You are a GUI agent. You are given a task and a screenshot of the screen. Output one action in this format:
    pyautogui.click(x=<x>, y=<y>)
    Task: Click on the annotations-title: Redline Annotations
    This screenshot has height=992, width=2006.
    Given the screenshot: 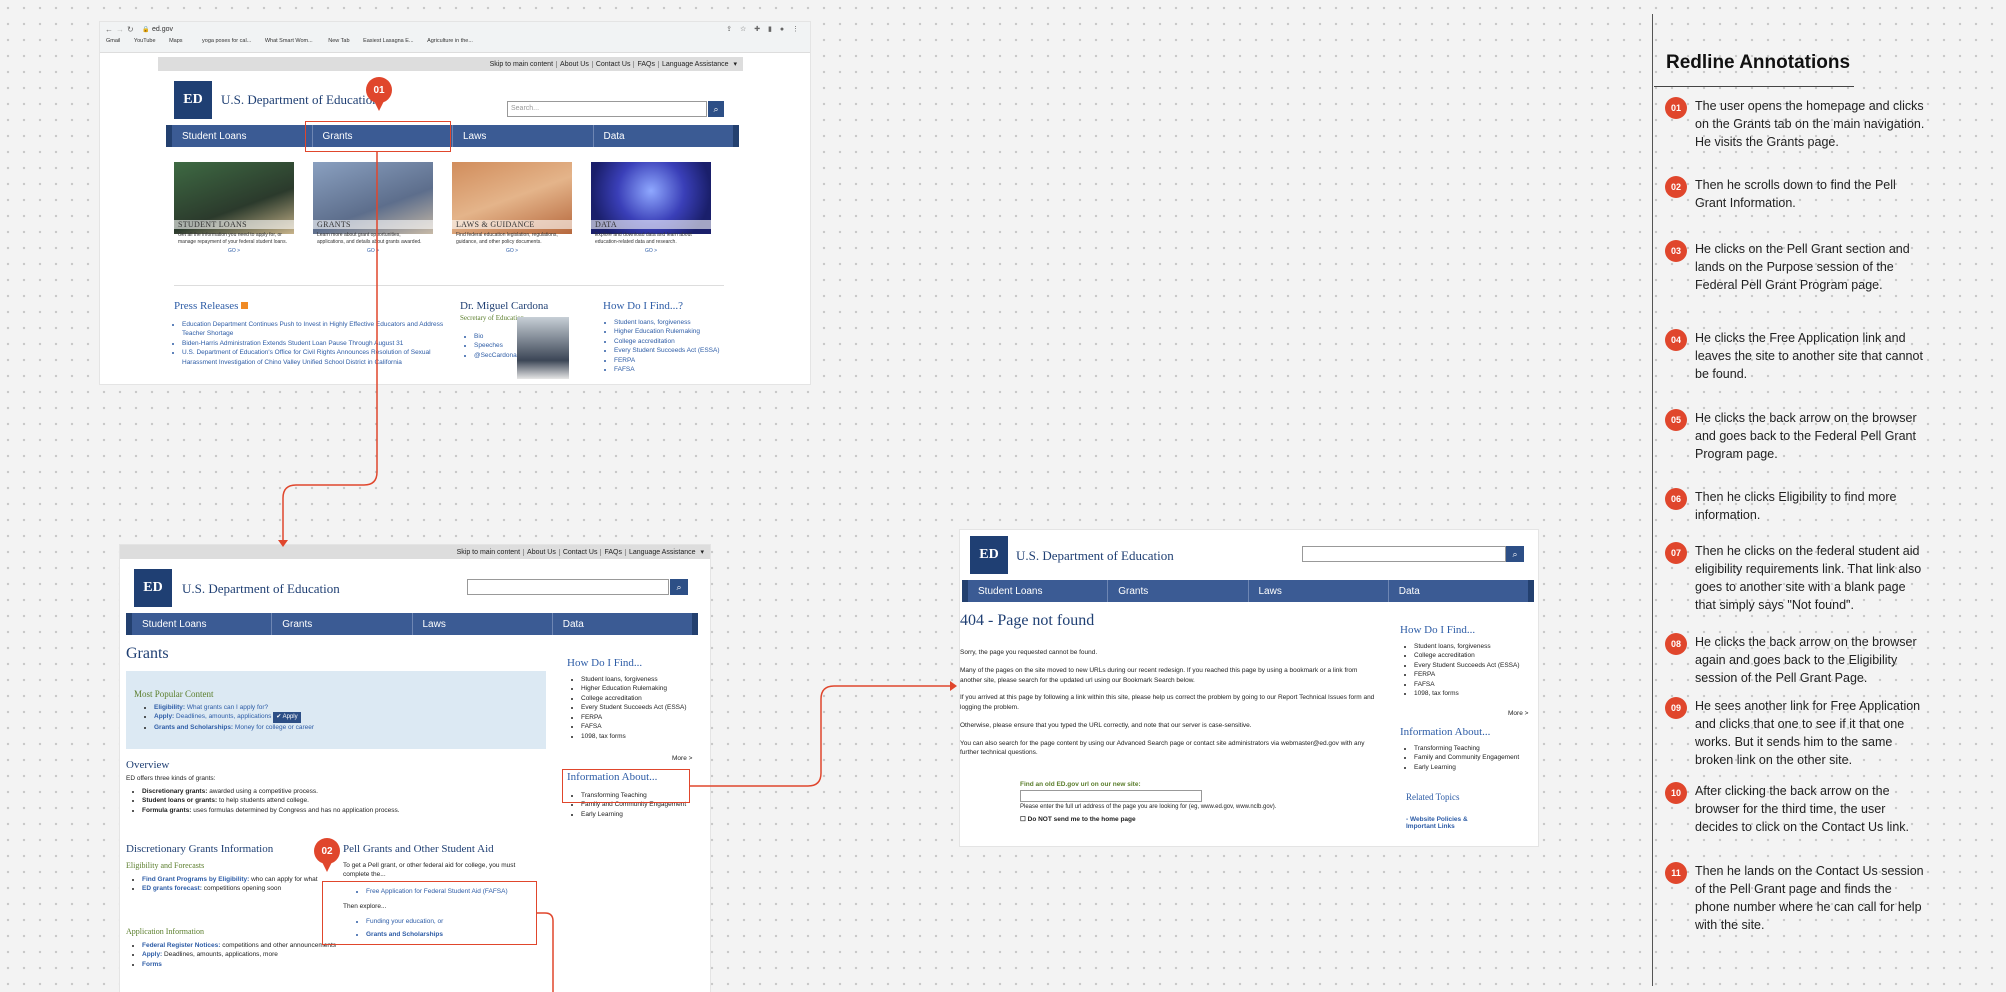 What is the action you would take?
    pyautogui.click(x=1758, y=62)
    